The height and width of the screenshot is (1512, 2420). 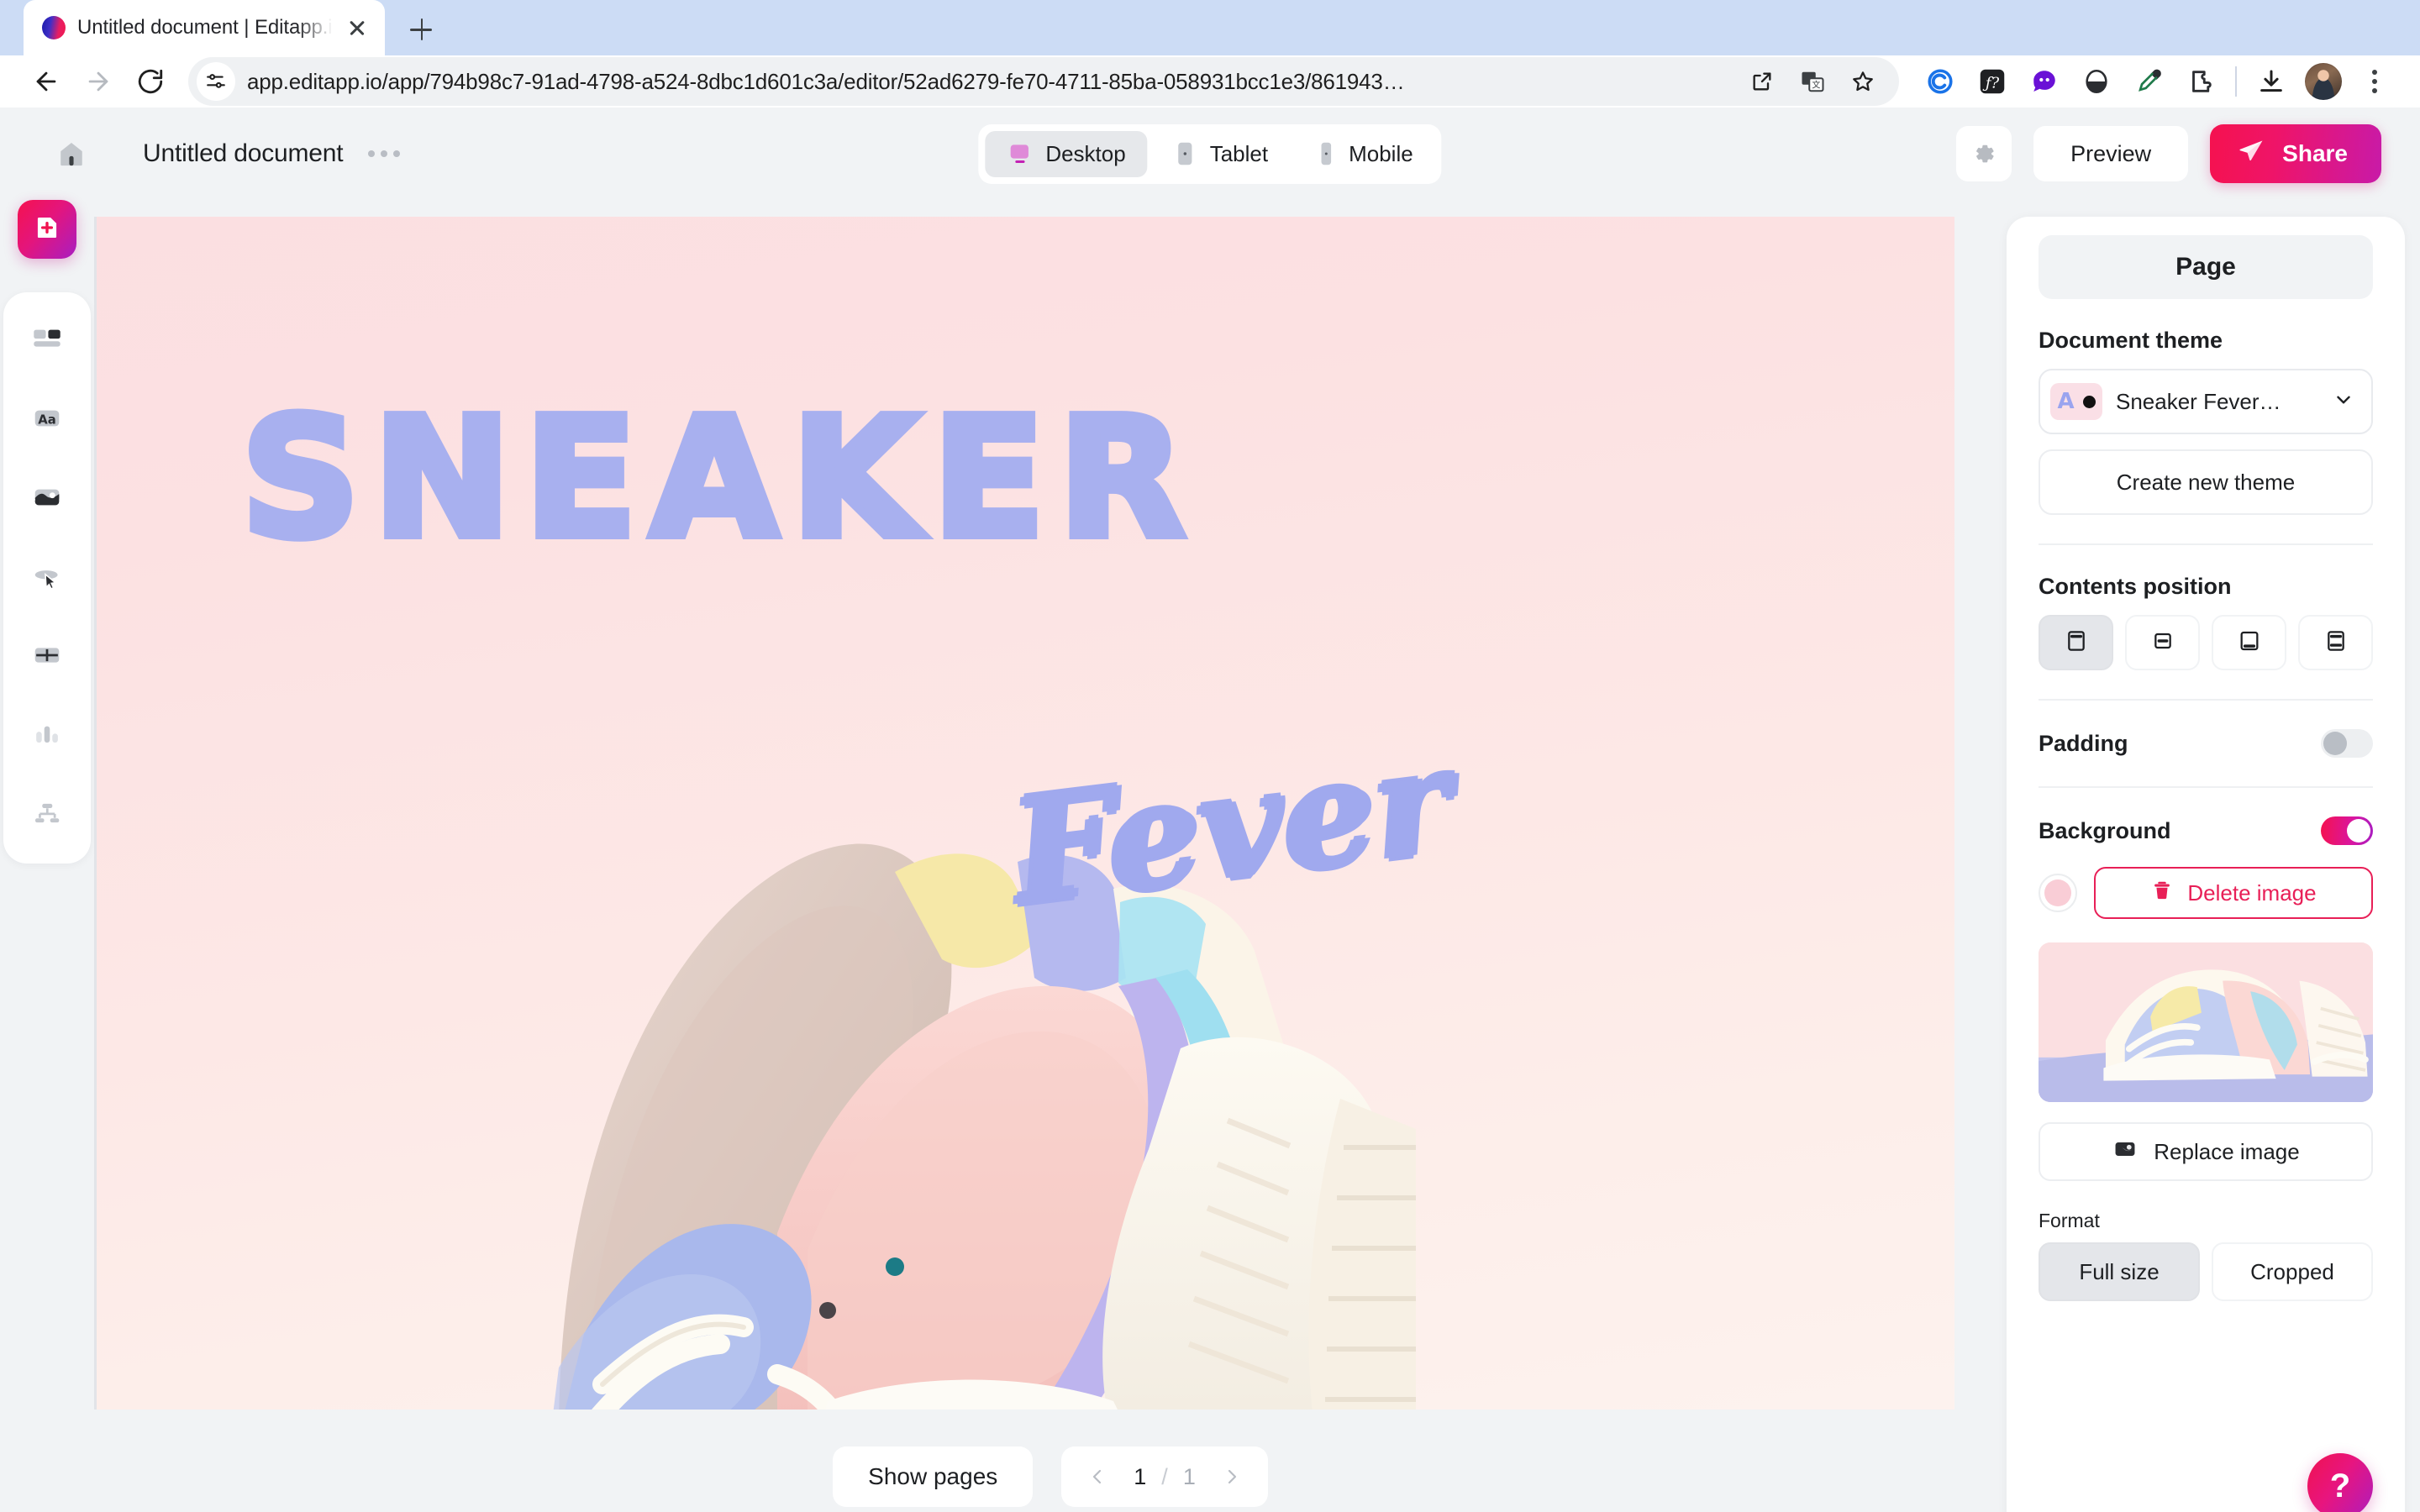 What do you see at coordinates (2096, 81) in the screenshot?
I see `half-circle-icon` at bounding box center [2096, 81].